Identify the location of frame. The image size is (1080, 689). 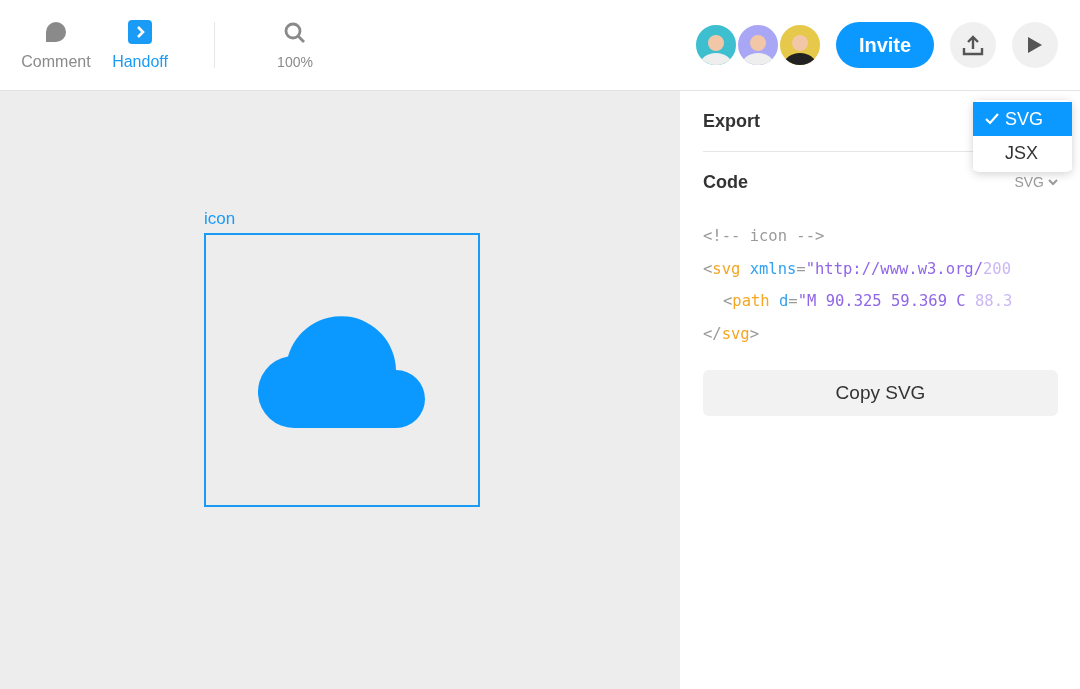
(342, 370).